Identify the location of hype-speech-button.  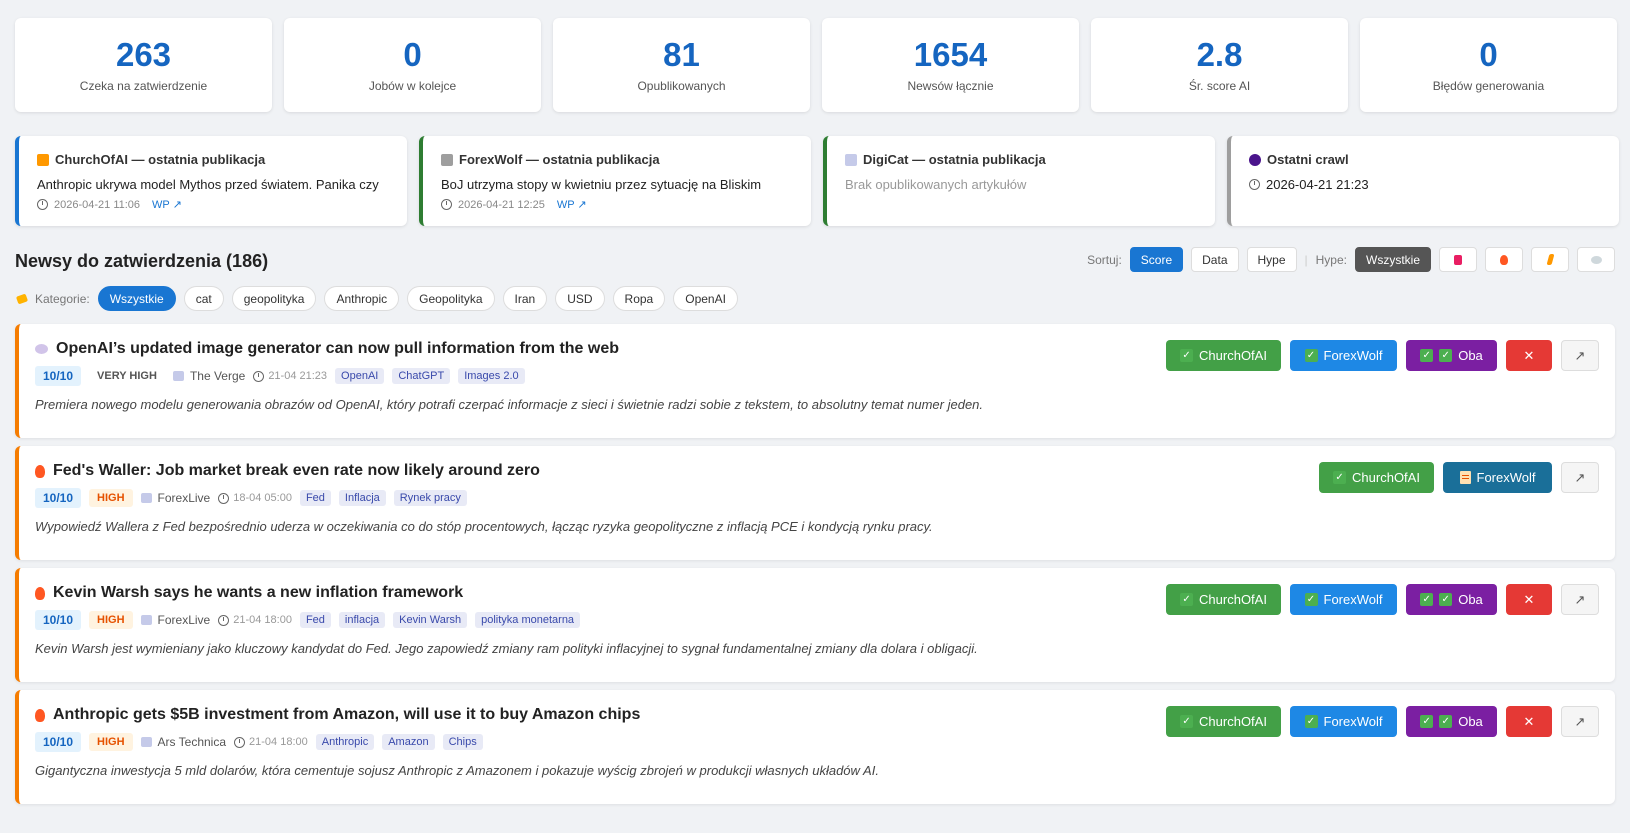
(1596, 259).